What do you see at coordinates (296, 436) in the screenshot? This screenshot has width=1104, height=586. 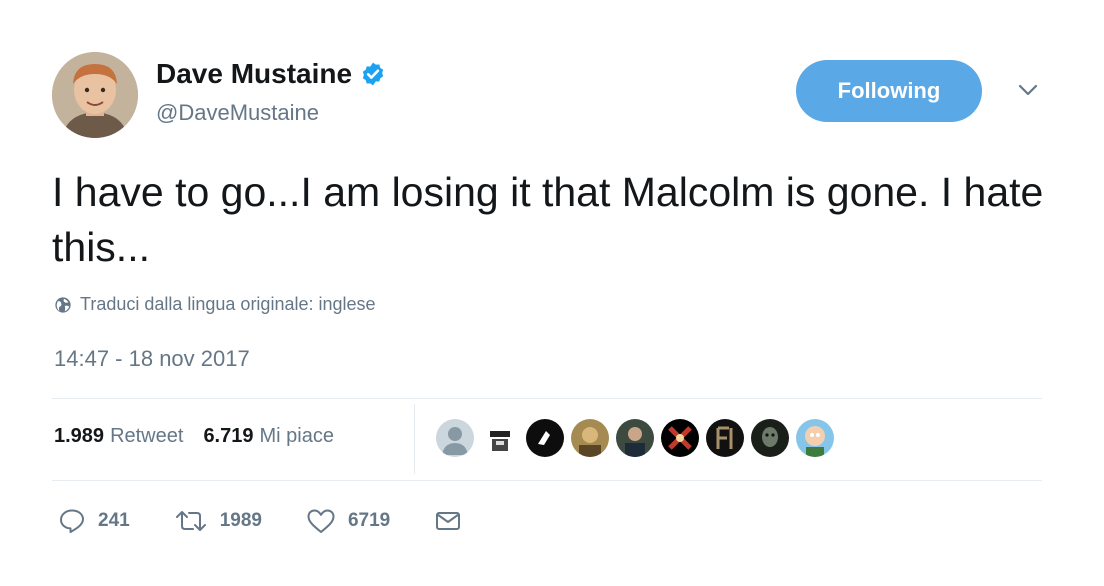 I see `likes-label: Mi piace` at bounding box center [296, 436].